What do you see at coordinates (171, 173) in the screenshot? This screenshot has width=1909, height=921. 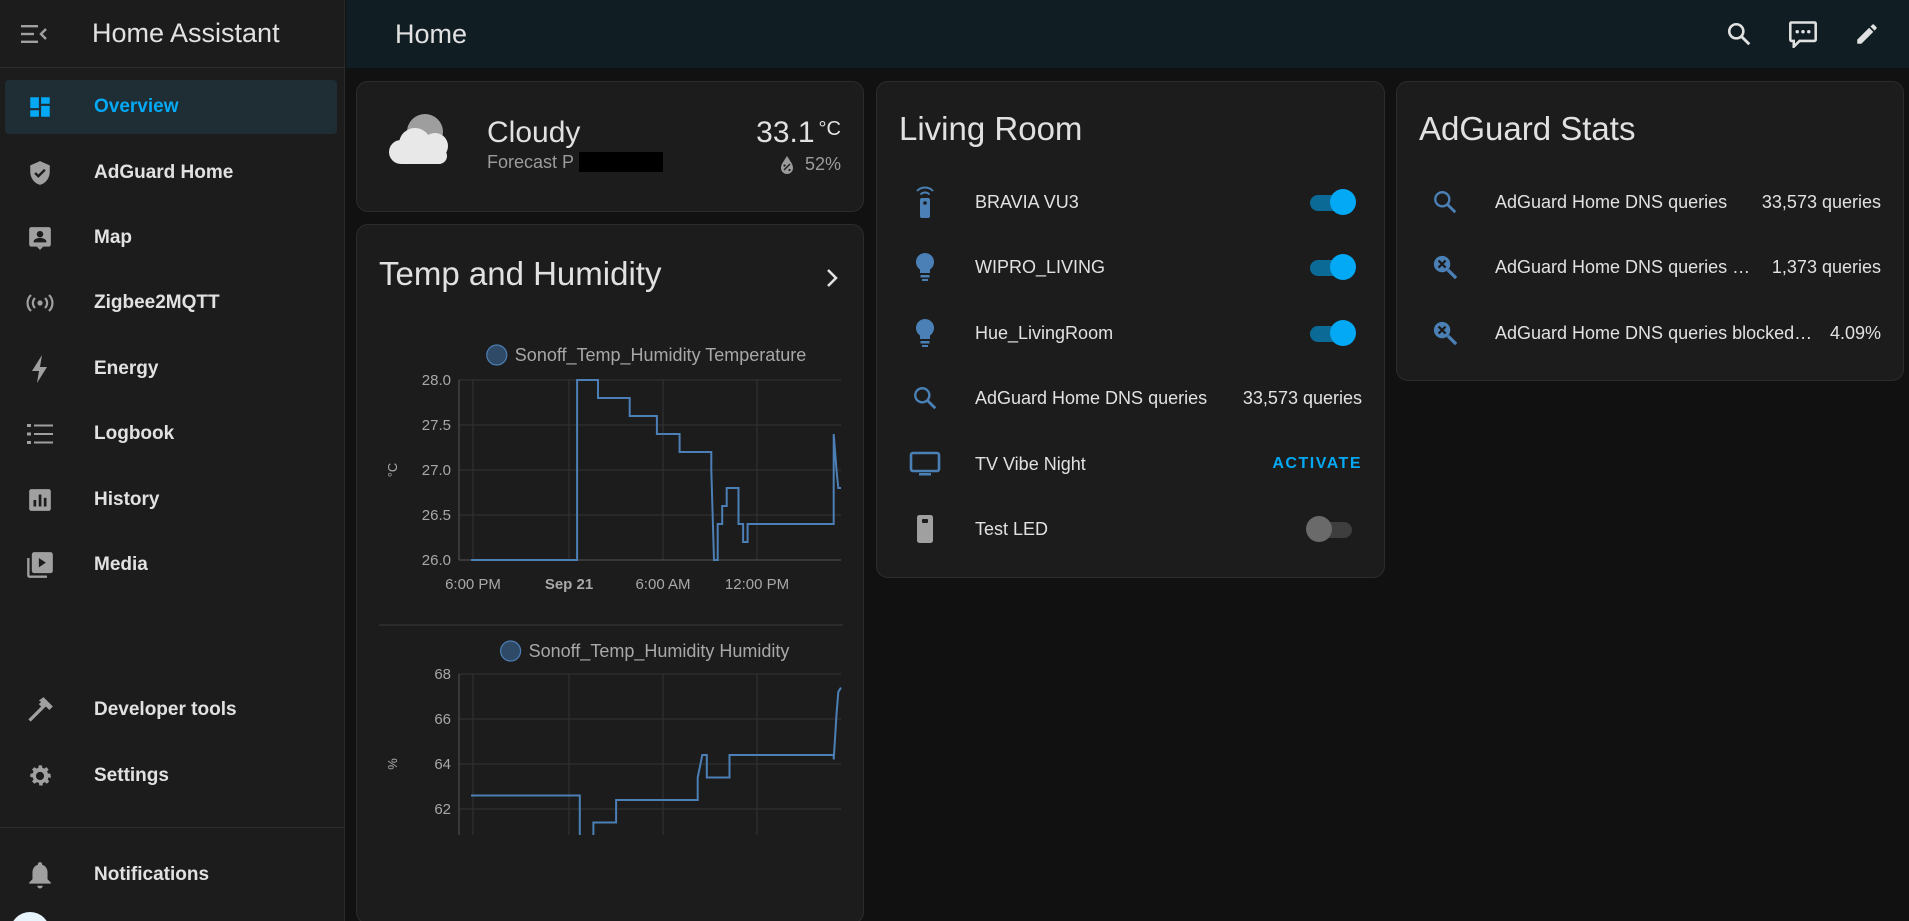 I see `sidebar-item-adguard-home: AdGuard Home` at bounding box center [171, 173].